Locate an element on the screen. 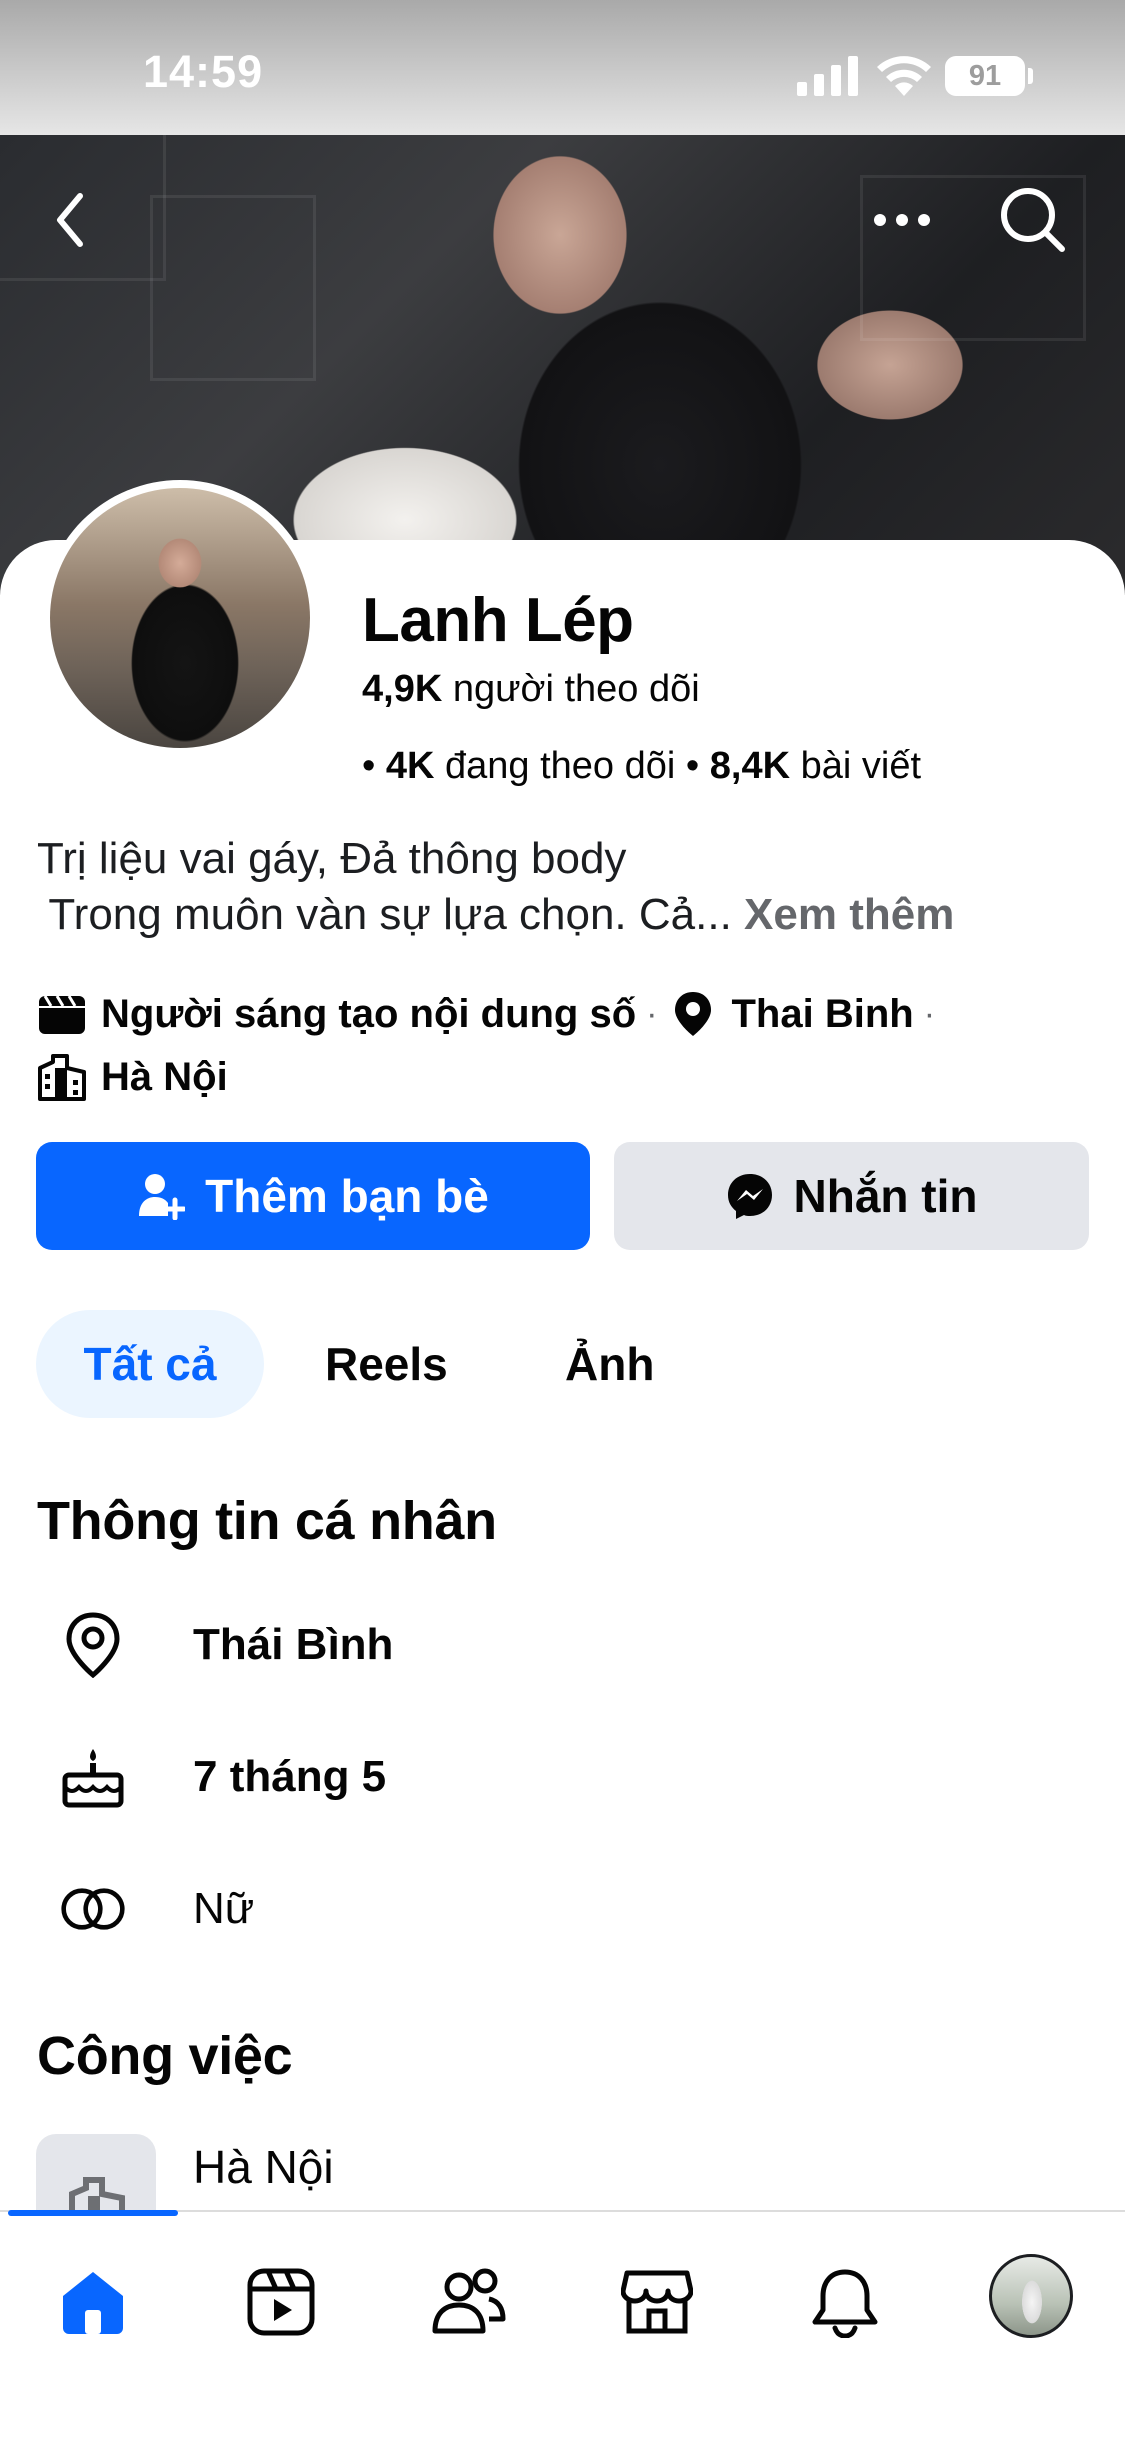  profile-name: Lanh Lép is located at coordinates (498, 620).